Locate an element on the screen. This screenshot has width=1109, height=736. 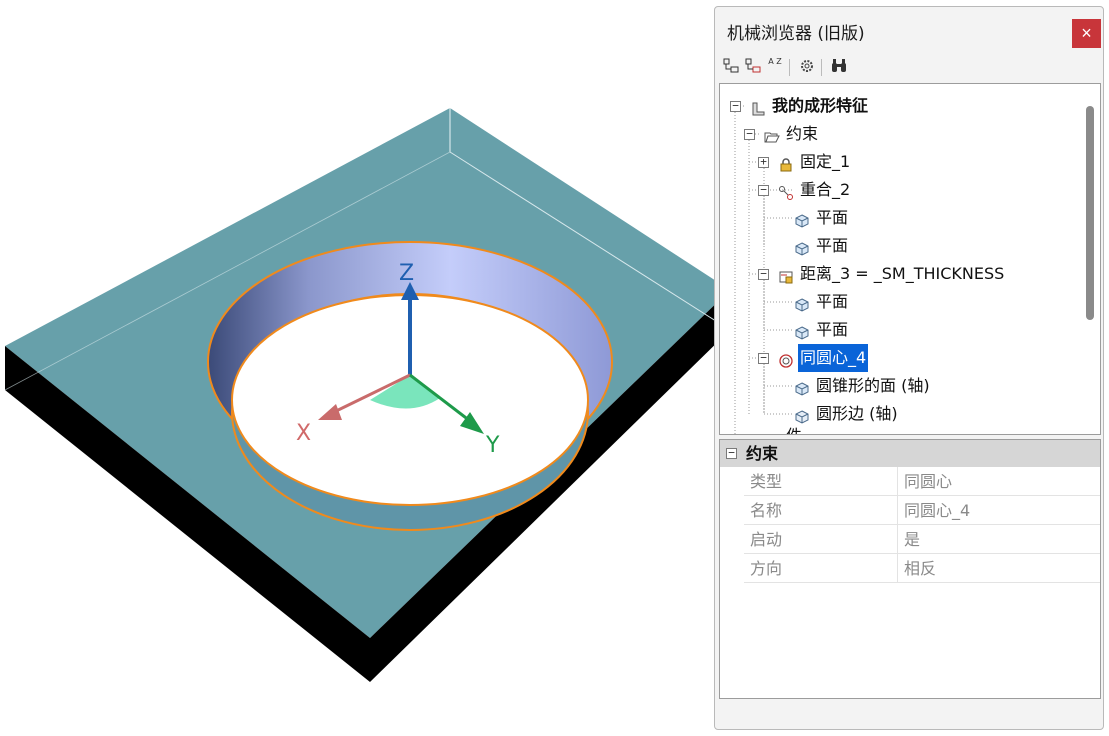
property-value: 相反 is located at coordinates (920, 568).